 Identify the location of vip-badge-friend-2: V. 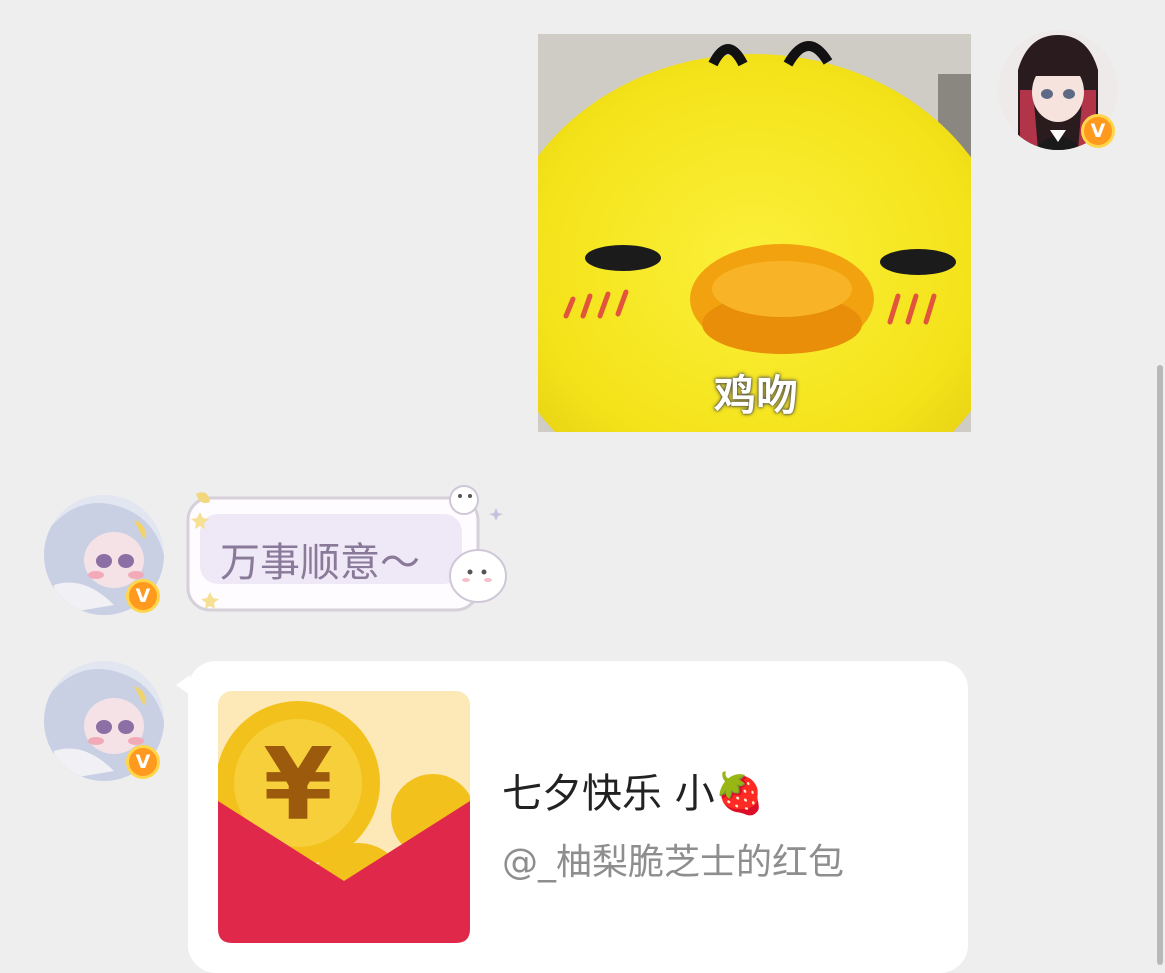
(143, 762).